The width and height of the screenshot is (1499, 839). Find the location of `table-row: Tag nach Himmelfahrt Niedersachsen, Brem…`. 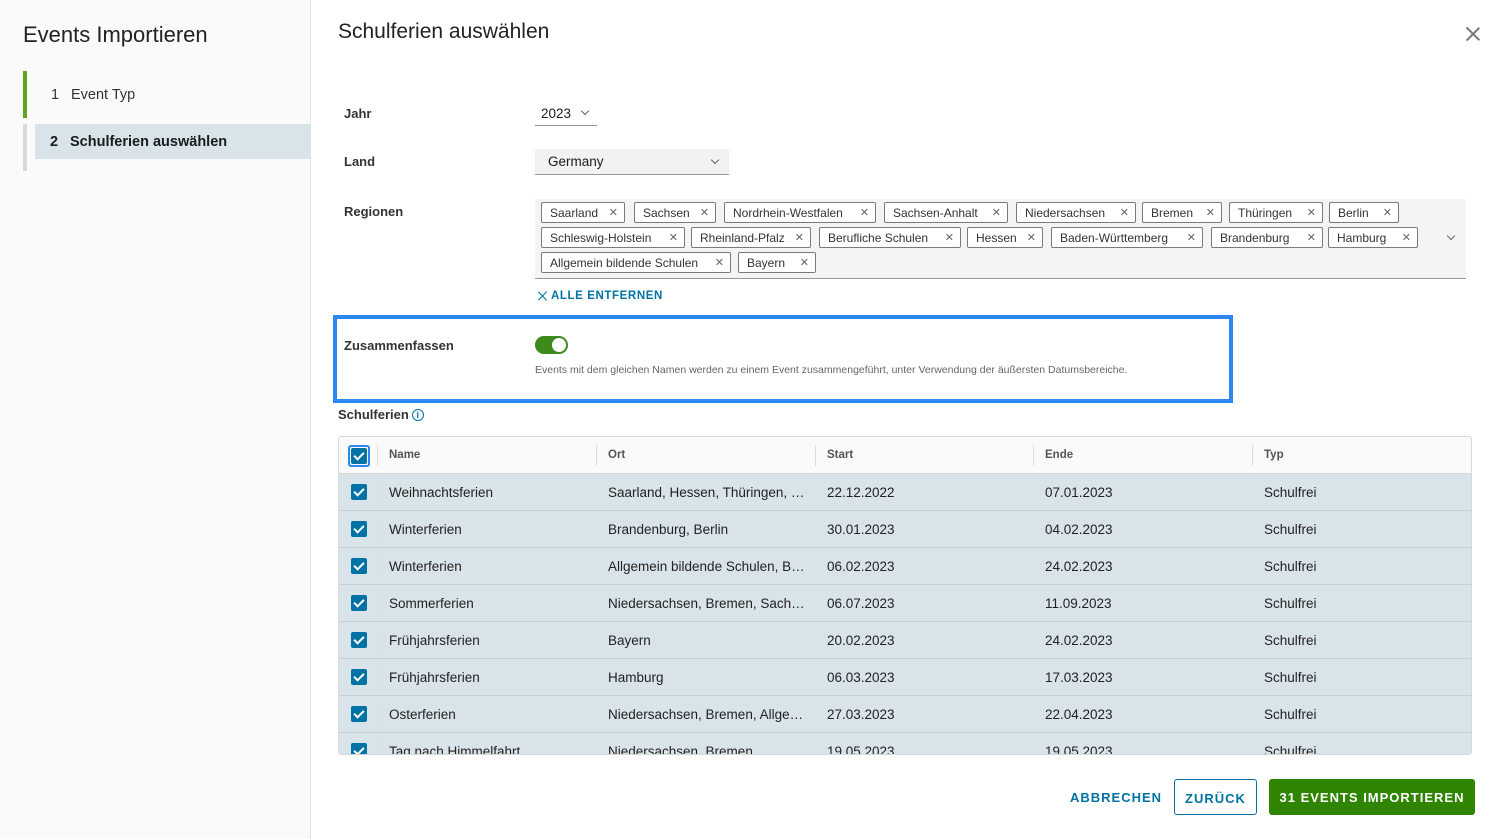

table-row: Tag nach Himmelfahrt Niedersachsen, Brem… is located at coordinates (905, 744).